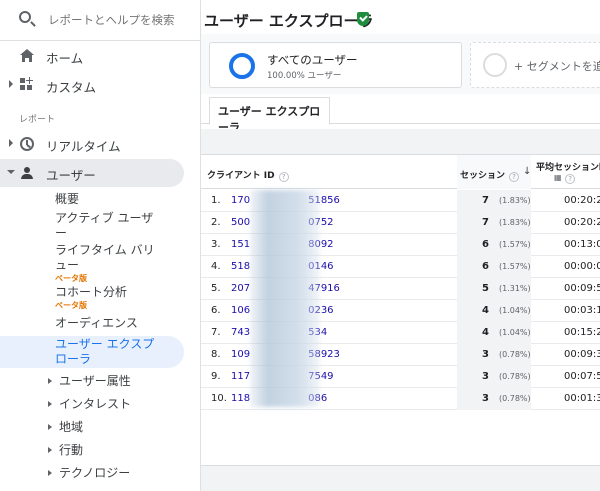 This screenshot has width=600, height=491. I want to click on sub-audience: オーディエンス, so click(96, 323).